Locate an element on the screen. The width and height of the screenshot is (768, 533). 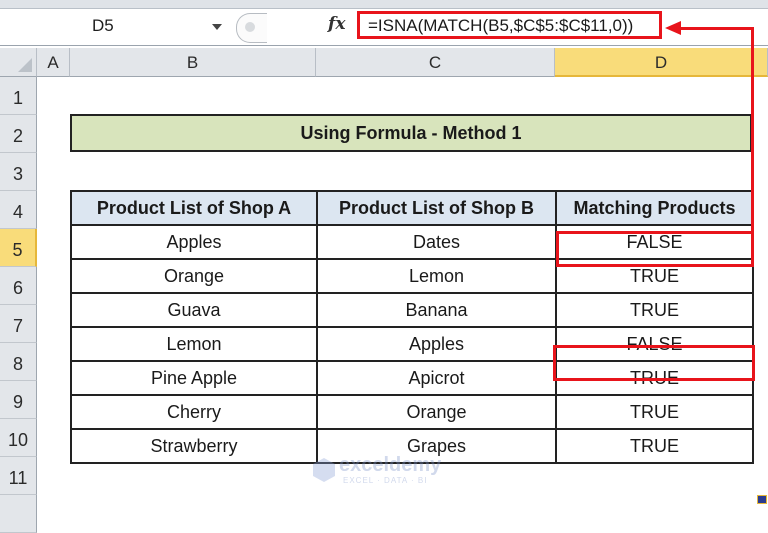
header-cell-shop-a: Product List of Shop A is located at coordinates (194, 208).